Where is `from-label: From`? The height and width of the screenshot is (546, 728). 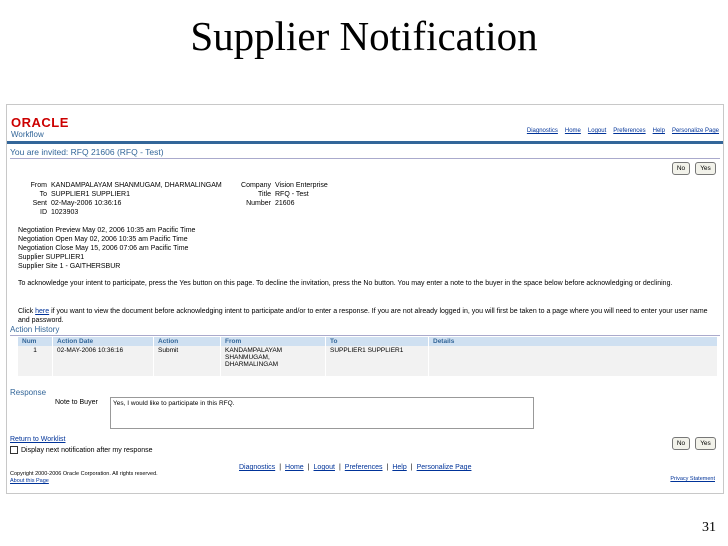 from-label: From is located at coordinates (38, 185).